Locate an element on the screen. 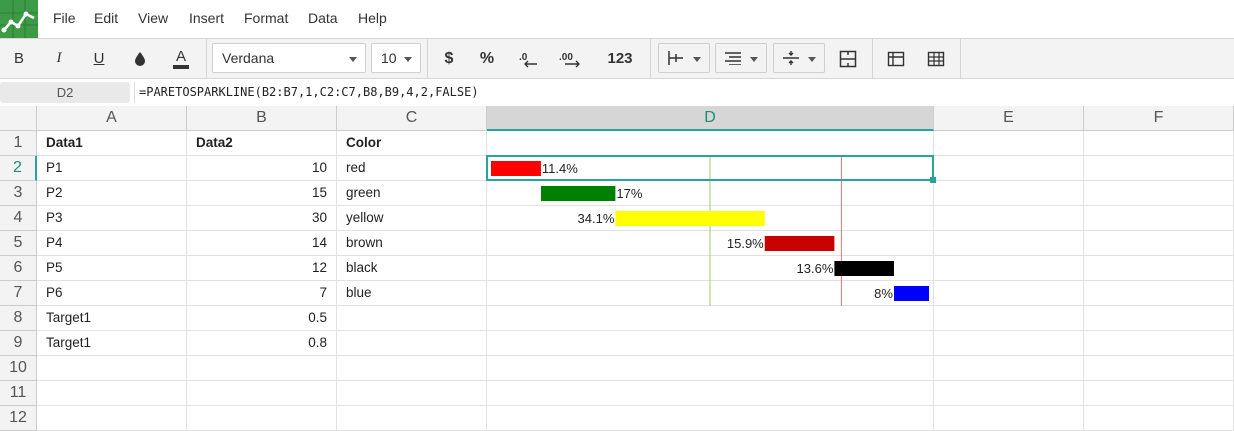 This screenshot has width=1234, height=431. cell-b2: 10 is located at coordinates (262, 168).